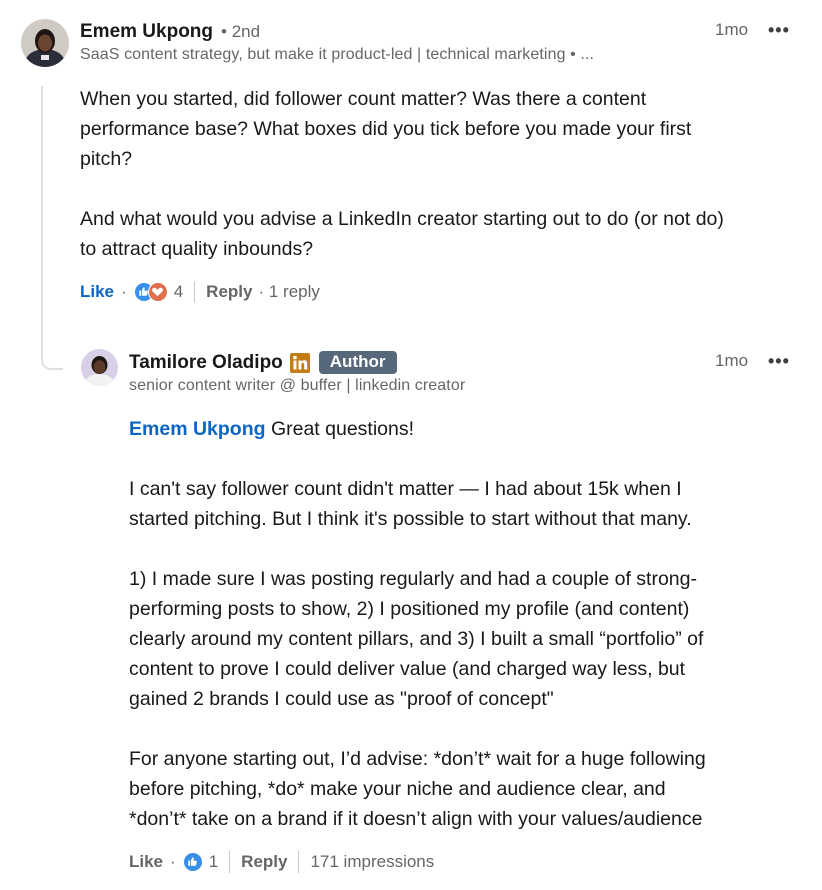  I want to click on author-name: Emem Ukpong, so click(146, 32).